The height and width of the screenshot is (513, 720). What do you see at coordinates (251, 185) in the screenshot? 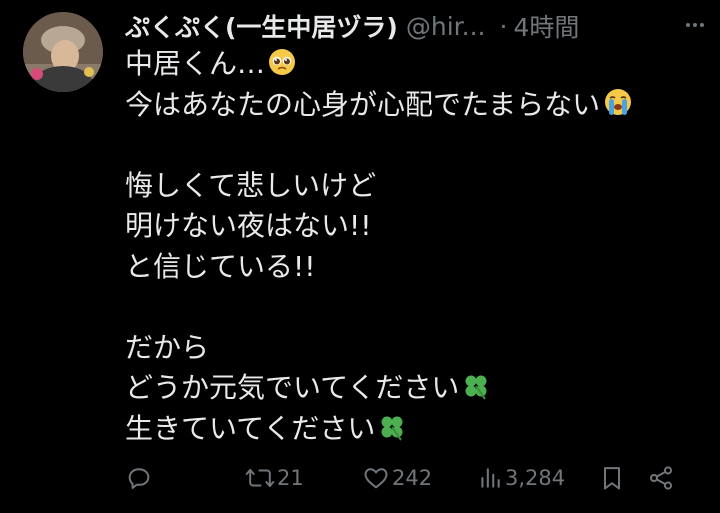
I see `tweet-line: 悔しくて悲しいけど` at bounding box center [251, 185].